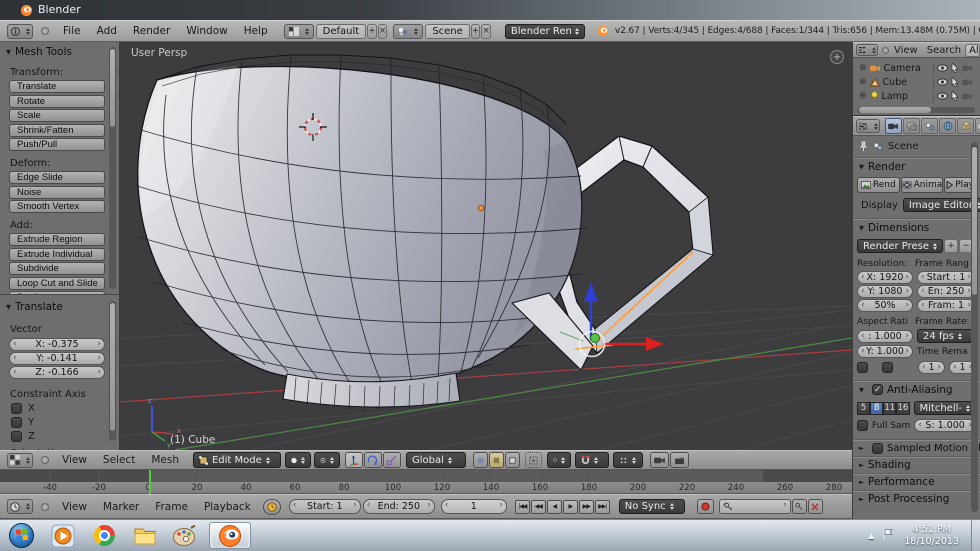 The height and width of the screenshot is (551, 980). I want to click on opengl-render-anim-button, so click(679, 460).